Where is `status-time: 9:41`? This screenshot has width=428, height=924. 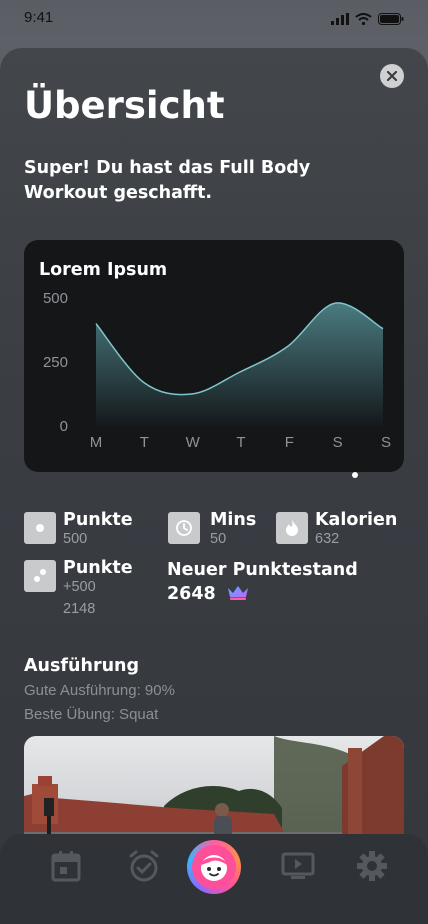 status-time: 9:41 is located at coordinates (39, 17).